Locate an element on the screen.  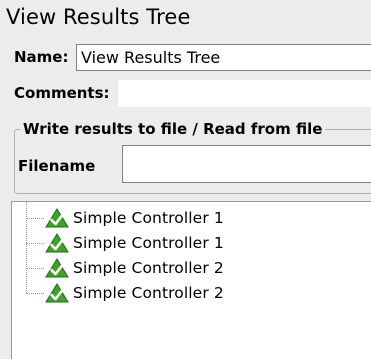
filename-label: Filename is located at coordinates (57, 166).